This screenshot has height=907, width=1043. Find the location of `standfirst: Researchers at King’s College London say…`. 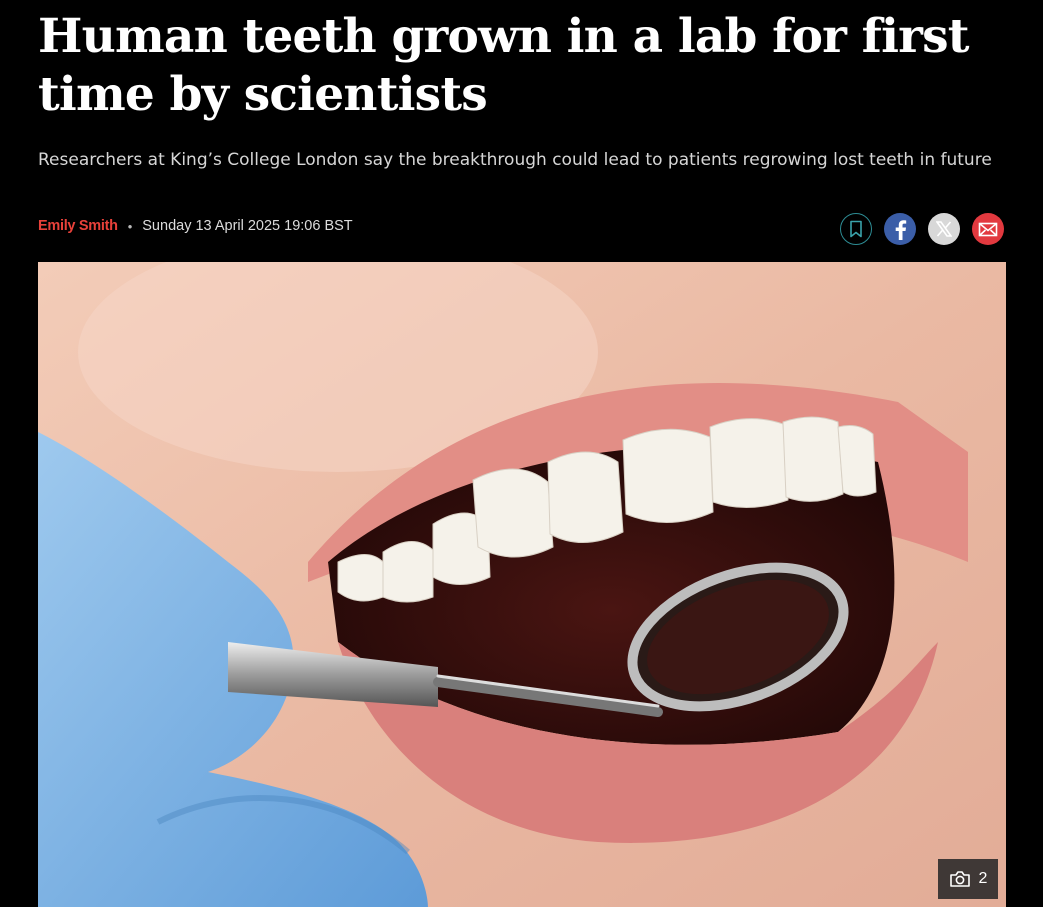

standfirst: Researchers at King’s College London say… is located at coordinates (515, 160).